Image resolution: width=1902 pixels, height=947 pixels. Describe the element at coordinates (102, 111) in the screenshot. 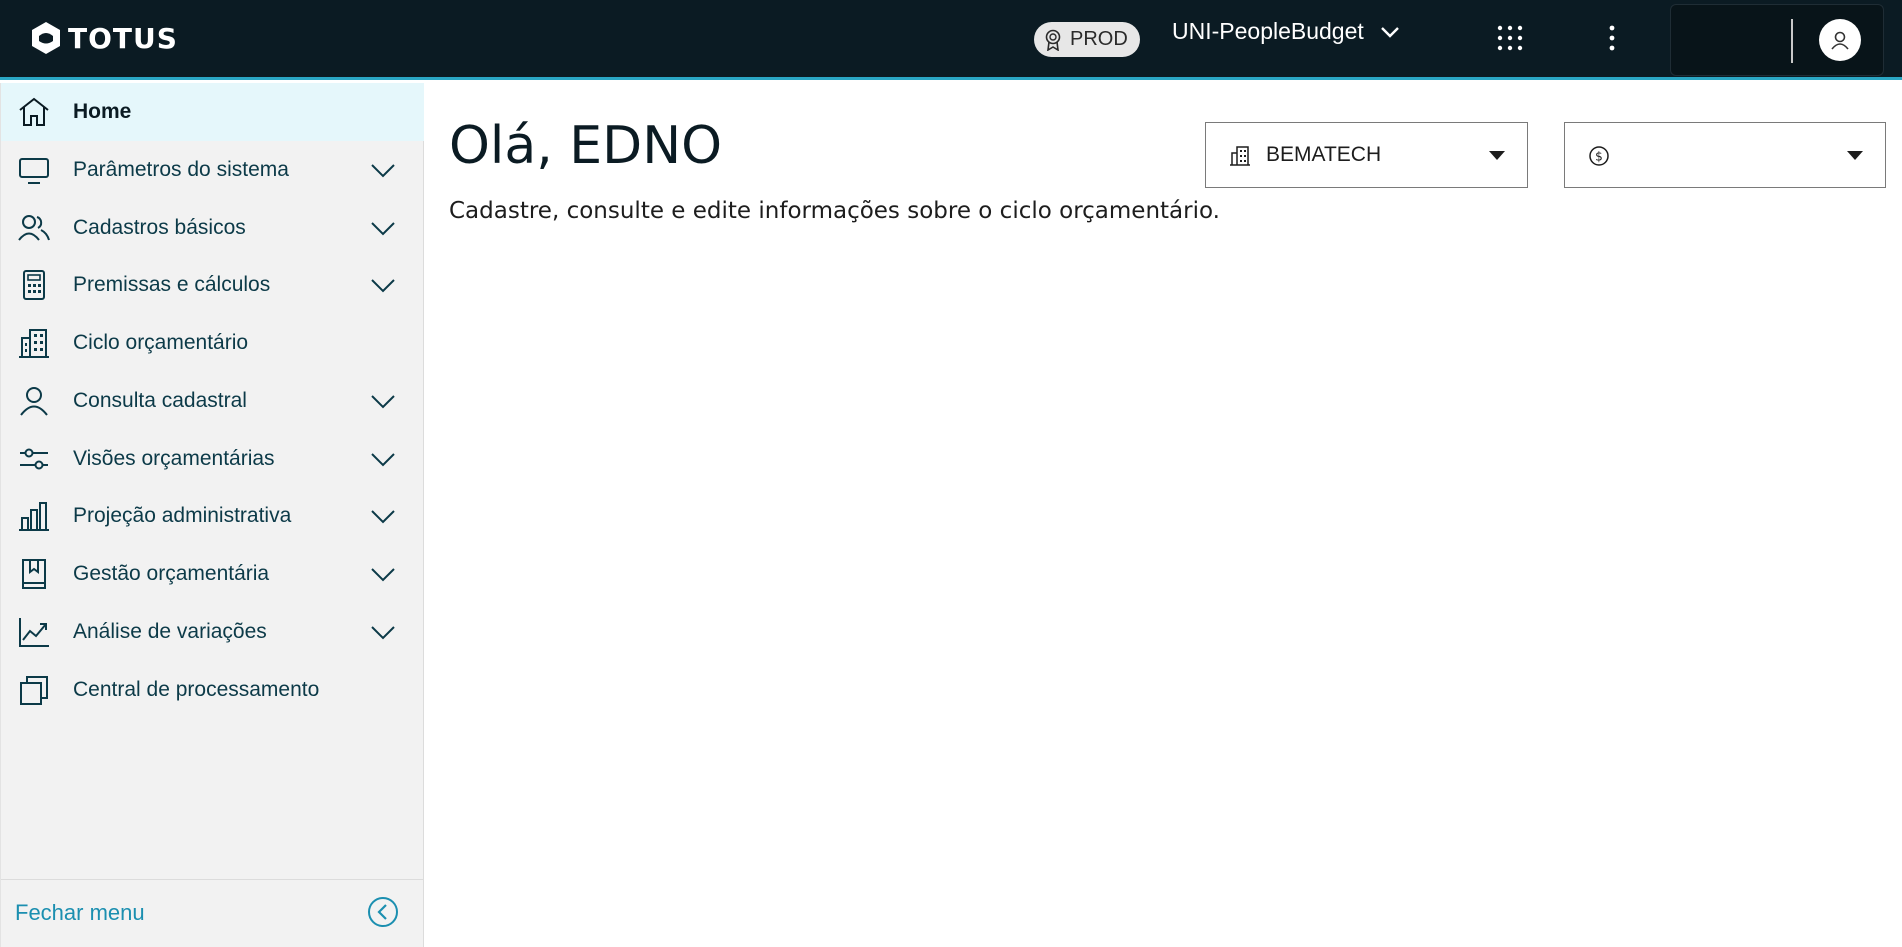

I see `sidebar-item-label: Home` at that location.